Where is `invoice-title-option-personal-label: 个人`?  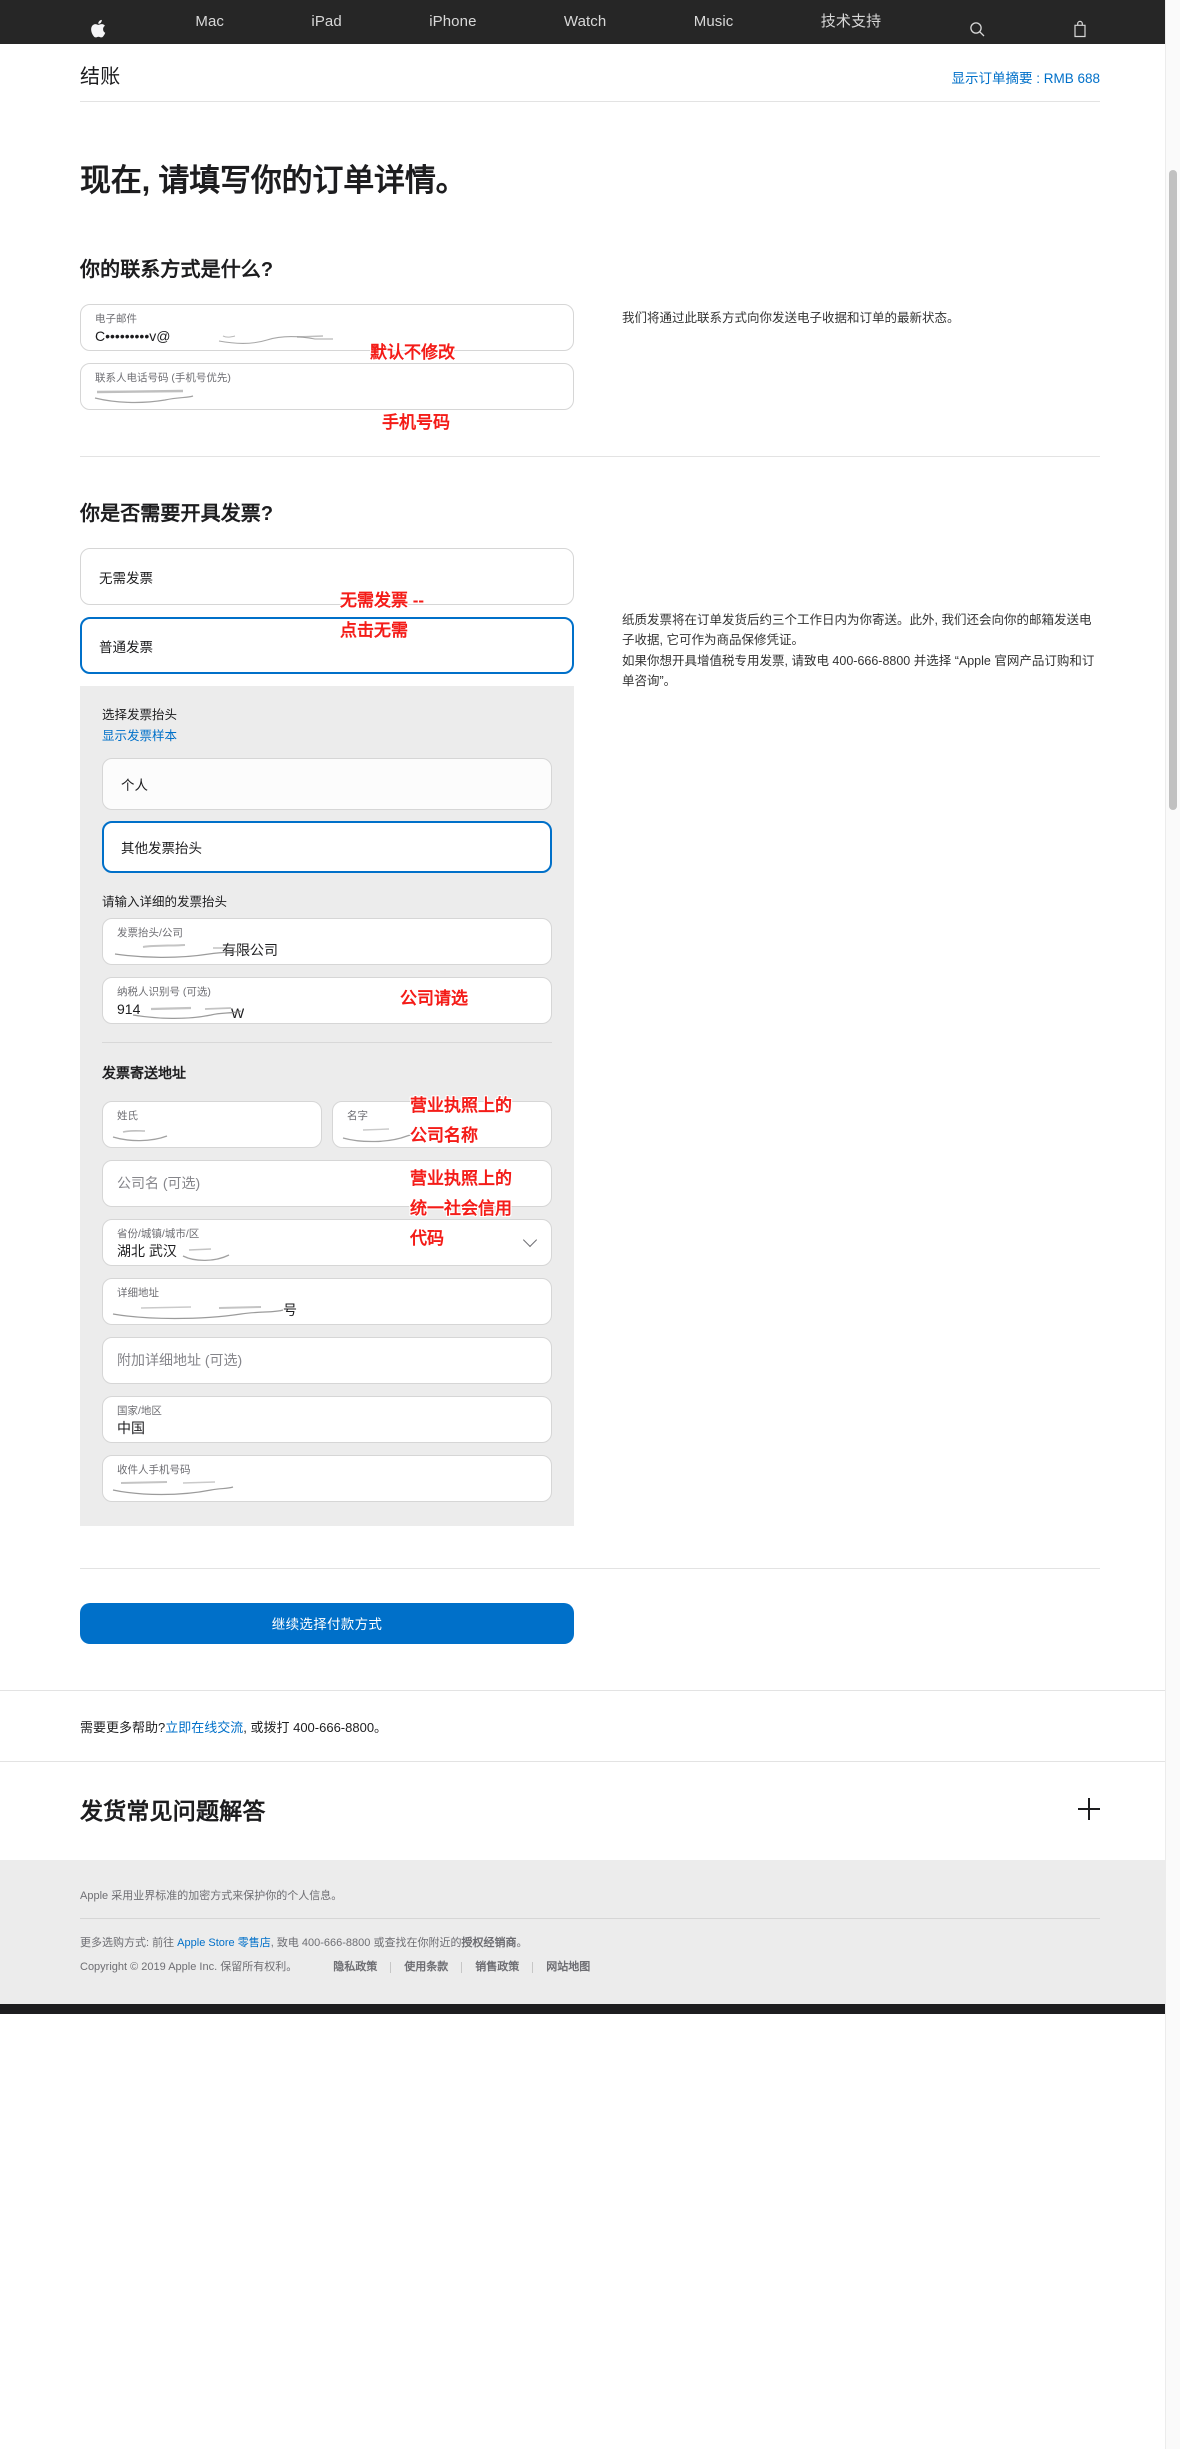 invoice-title-option-personal-label: 个人 is located at coordinates (134, 785).